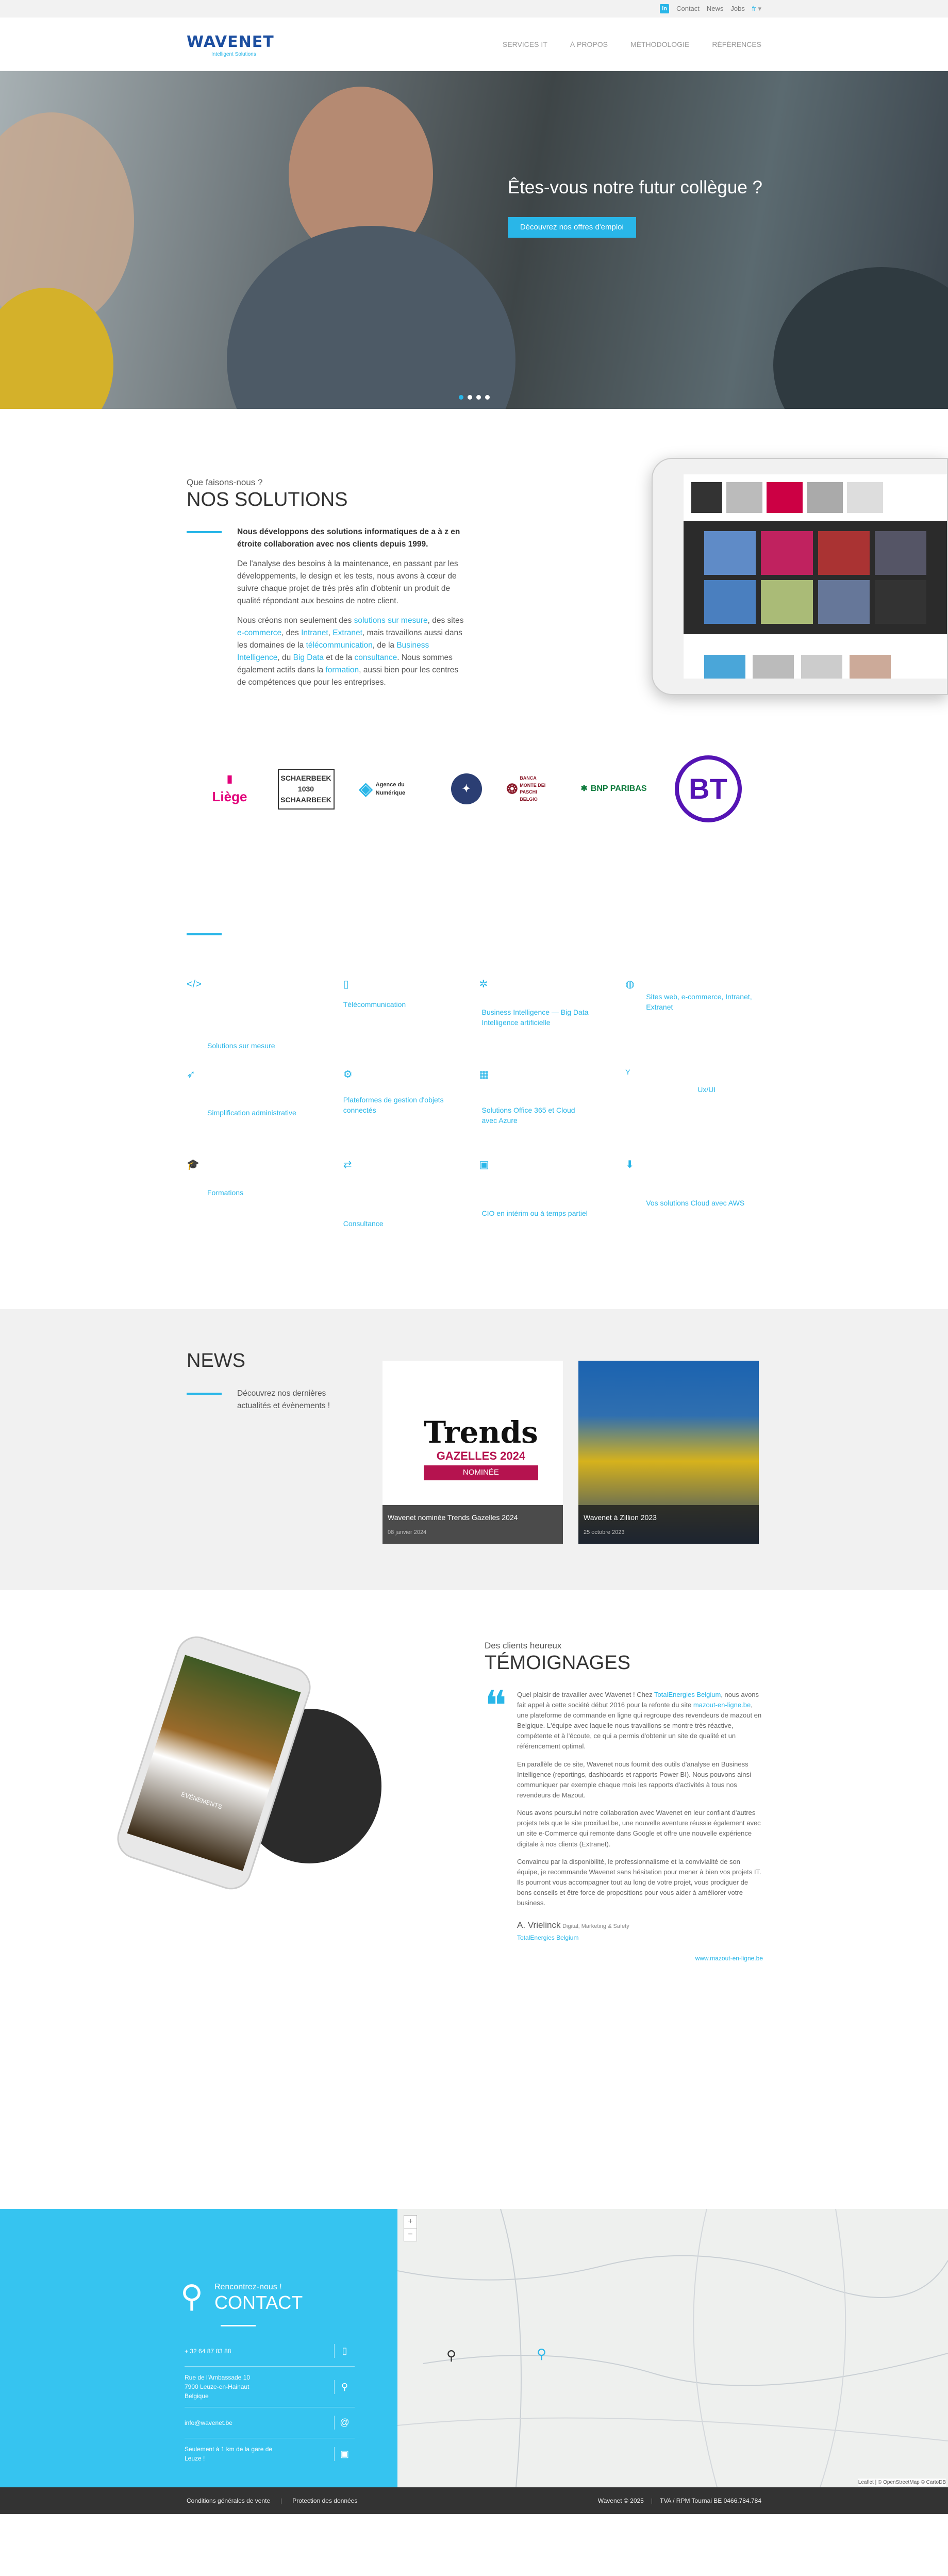 The height and width of the screenshot is (2576, 948). Describe the element at coordinates (693, 1112) in the screenshot. I see `service-item: Y Ux/UI` at that location.